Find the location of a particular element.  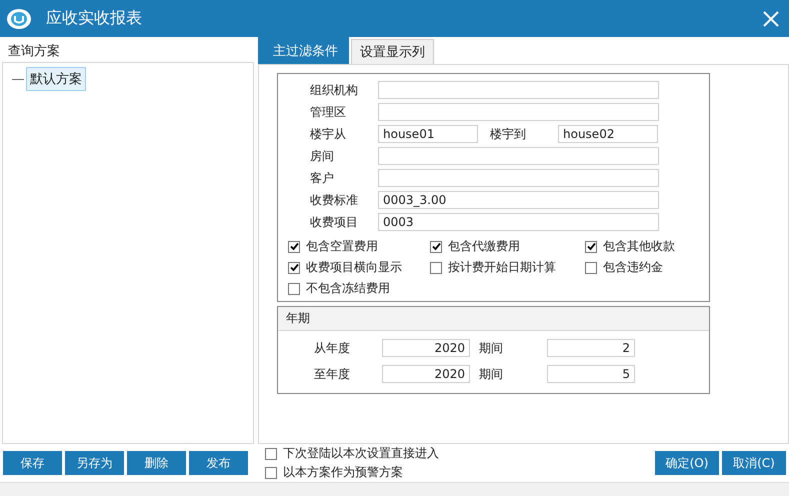

section-header: 年期 is located at coordinates (493, 319).